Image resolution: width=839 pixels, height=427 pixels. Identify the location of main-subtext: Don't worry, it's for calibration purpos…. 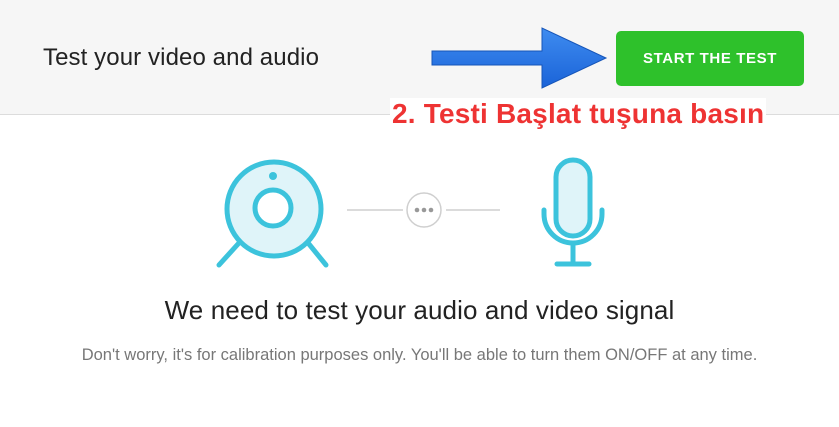
(419, 355).